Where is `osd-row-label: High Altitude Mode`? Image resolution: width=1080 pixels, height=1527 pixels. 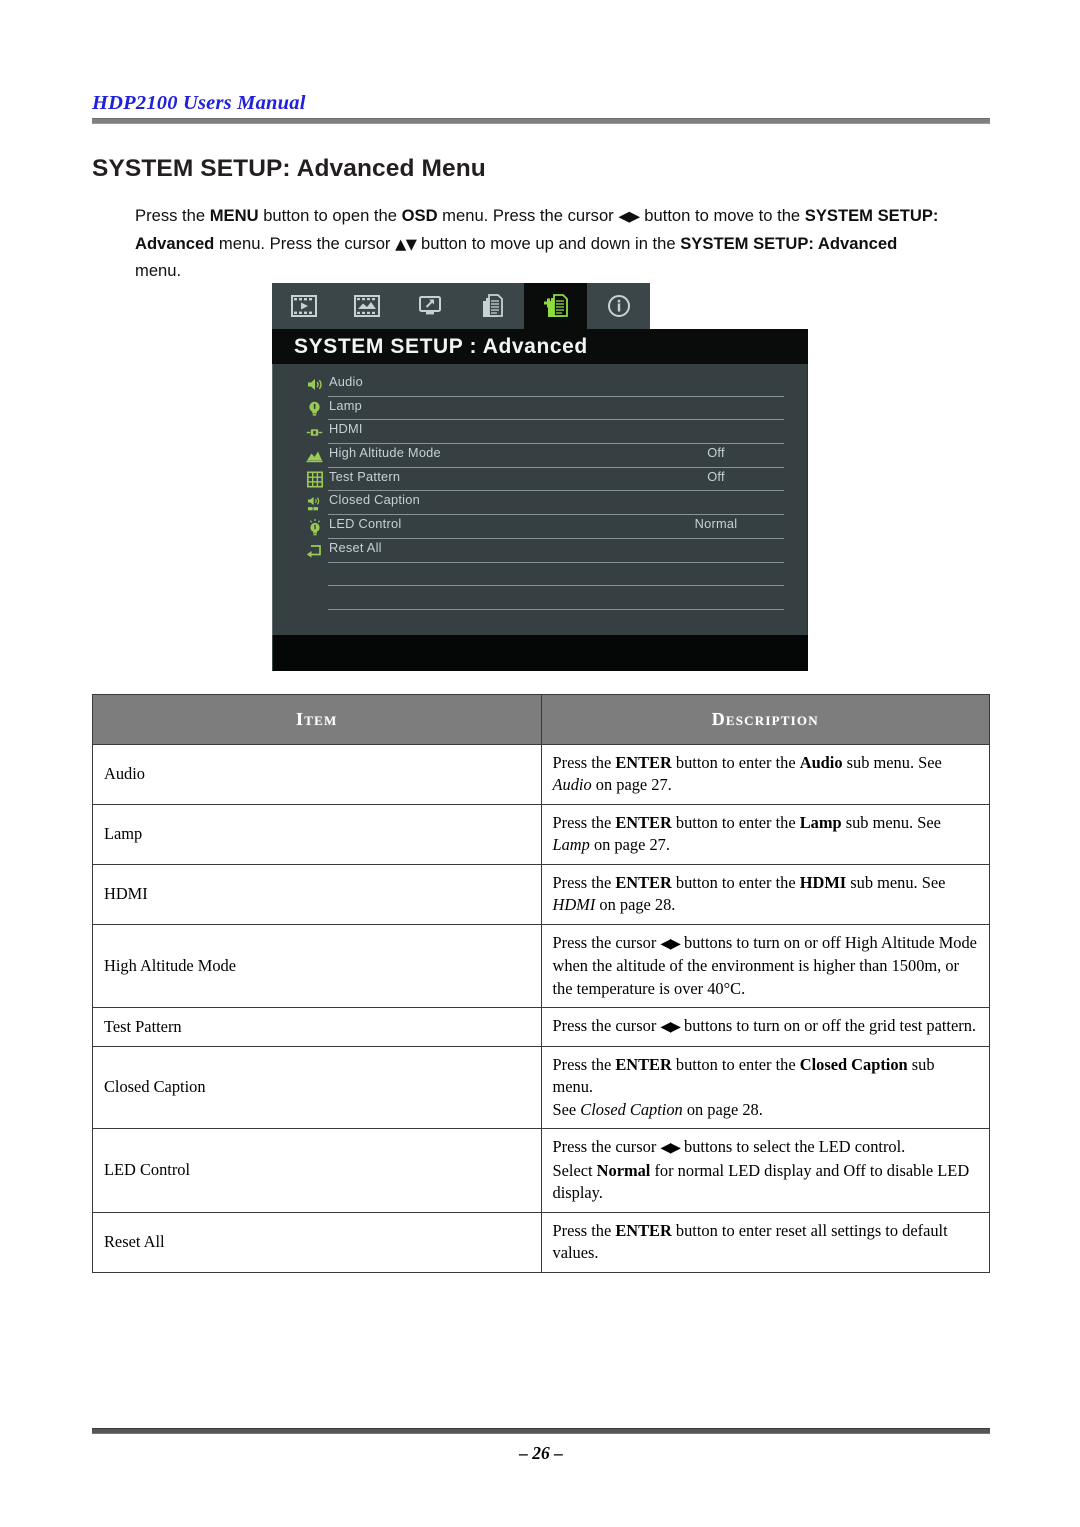 osd-row-label: High Altitude Mode is located at coordinates (385, 453).